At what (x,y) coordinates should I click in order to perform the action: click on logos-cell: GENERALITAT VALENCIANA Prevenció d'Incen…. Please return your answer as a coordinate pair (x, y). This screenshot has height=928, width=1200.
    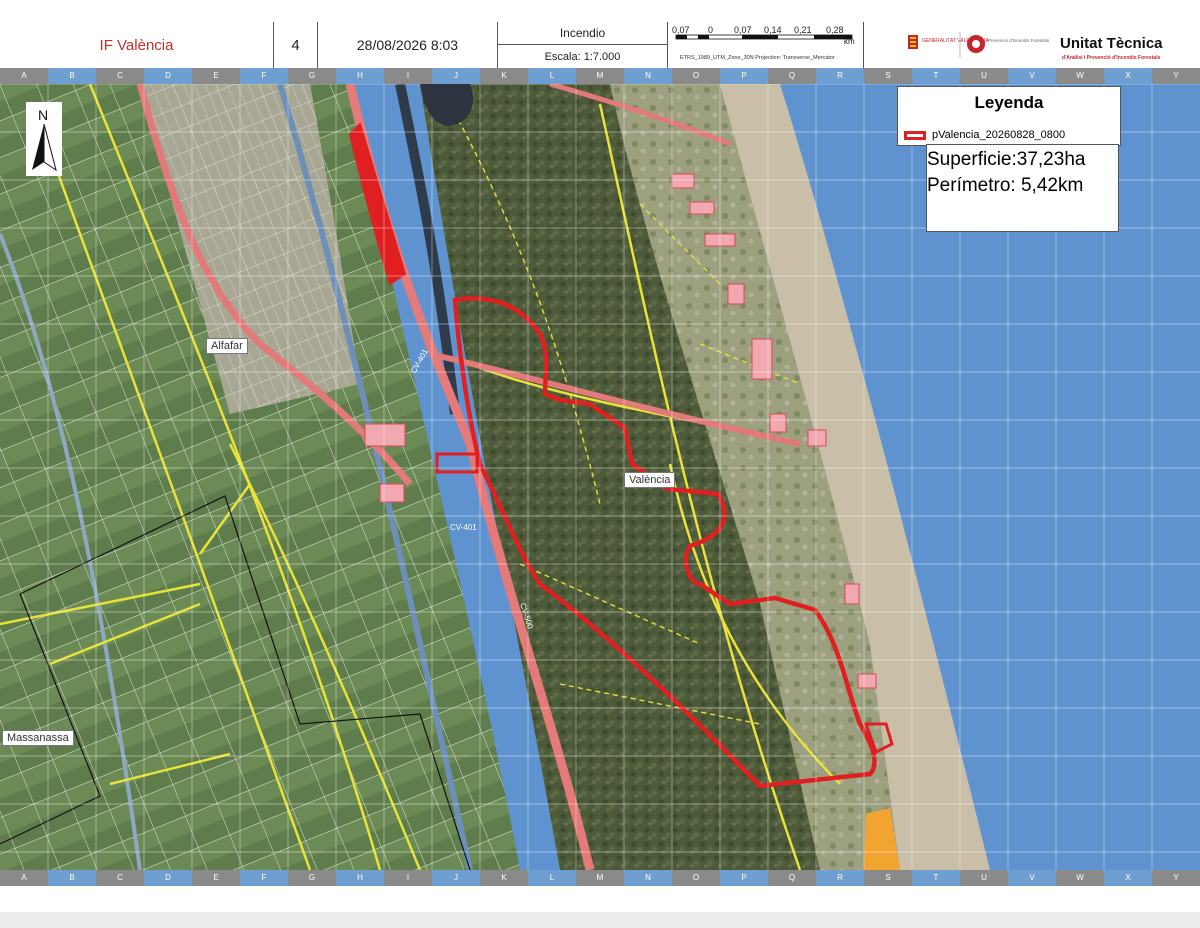
    Looking at the image, I should click on (1032, 45).